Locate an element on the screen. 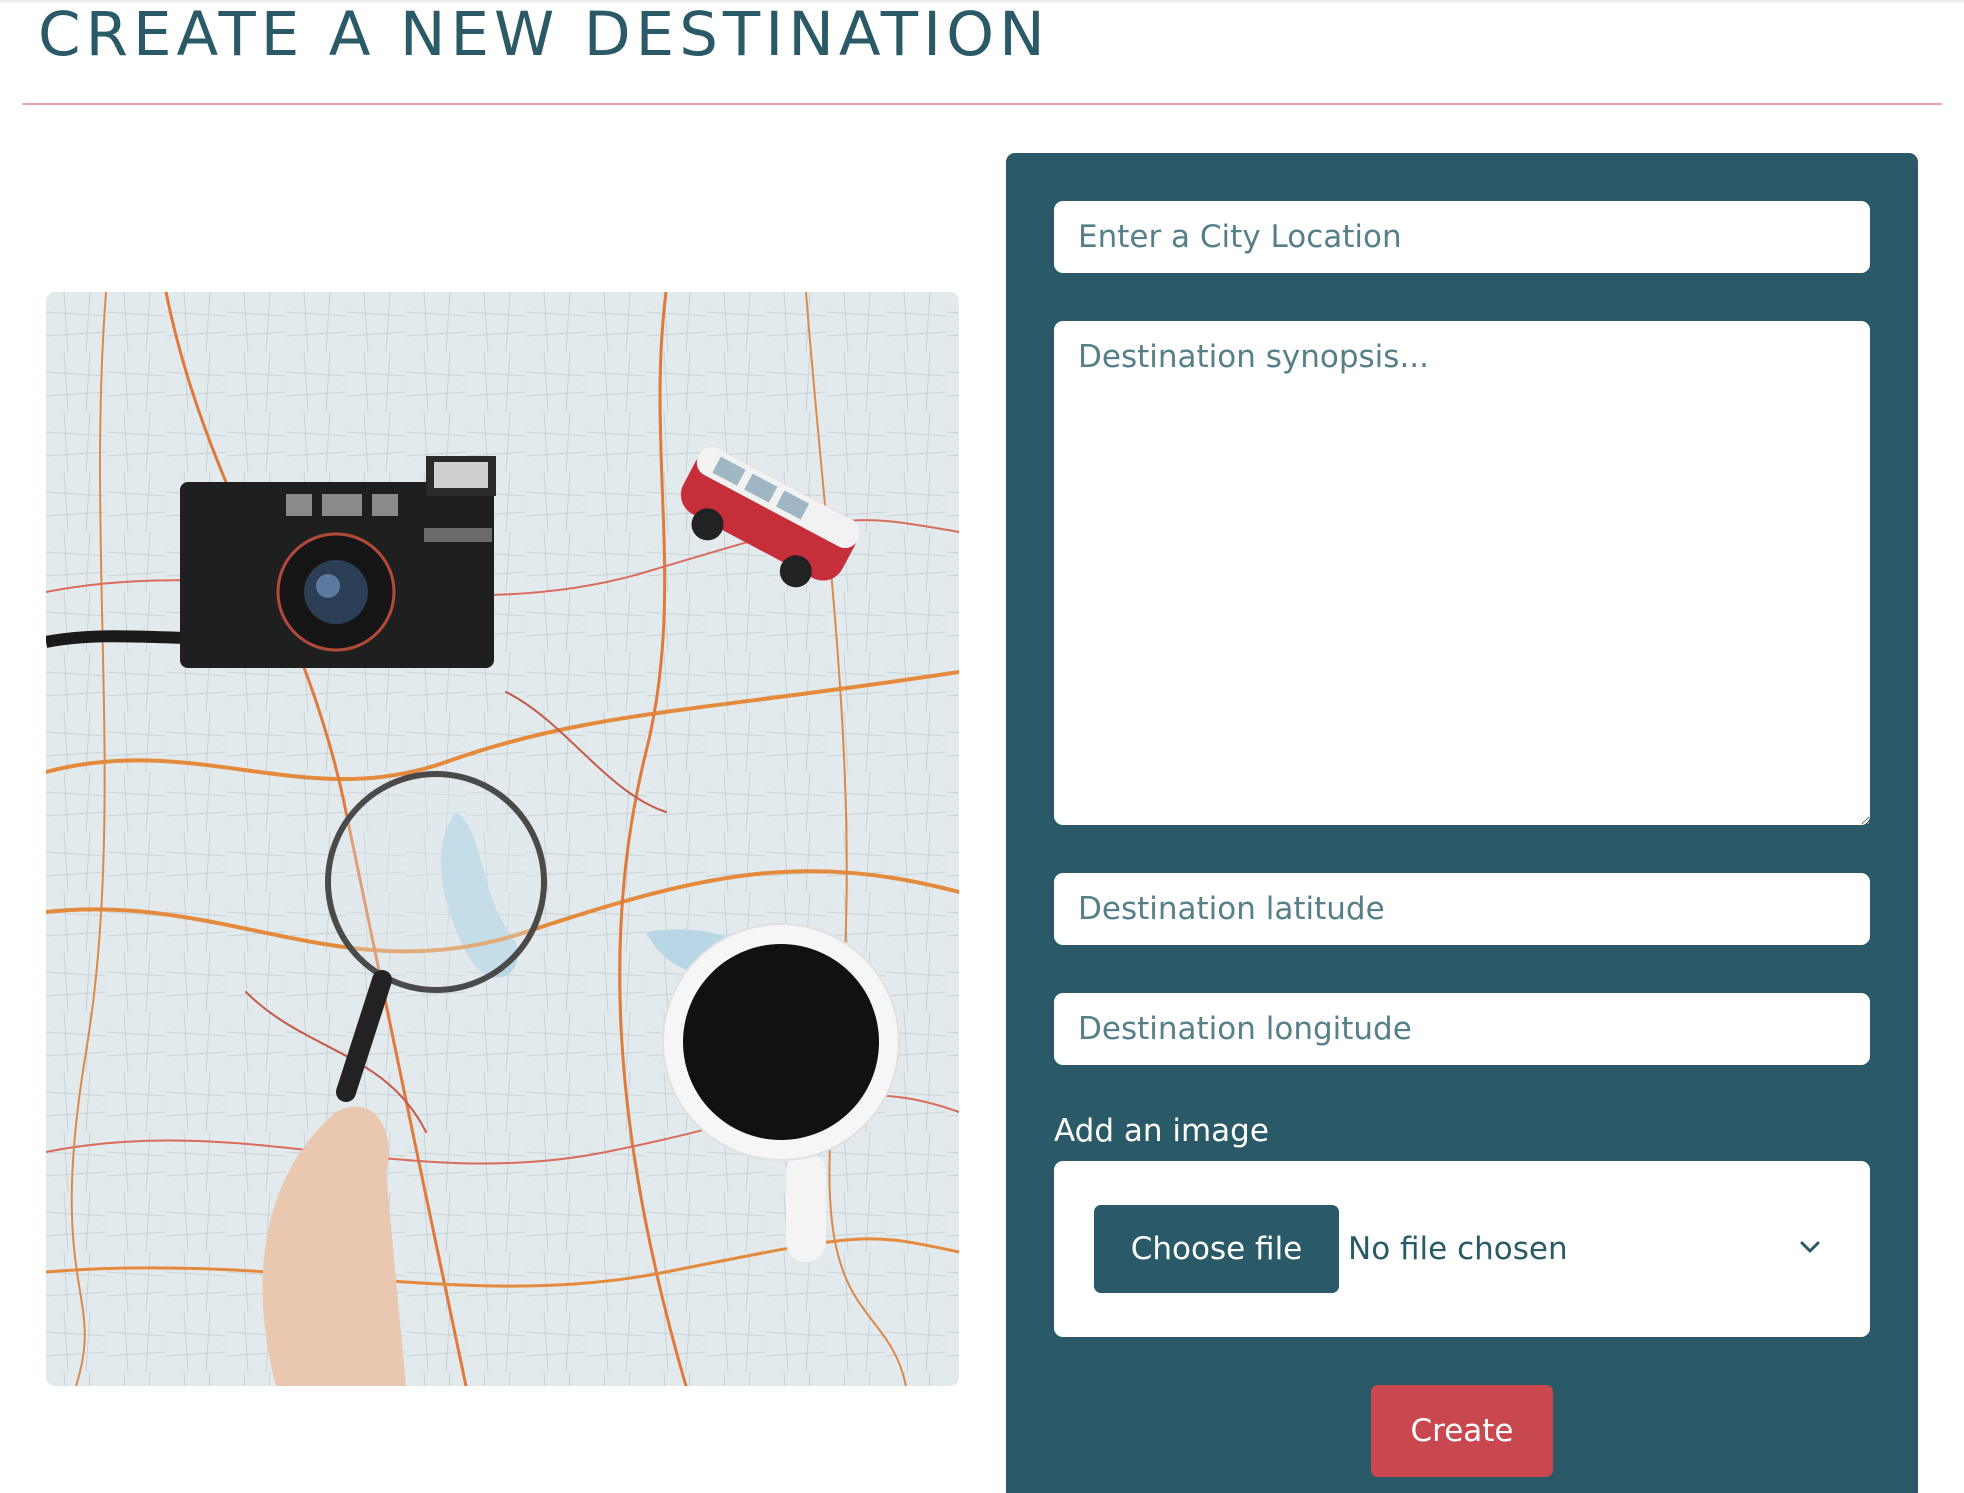 This screenshot has width=1964, height=1493. image-file-picker: Choose file No file chosen is located at coordinates (1462, 1249).